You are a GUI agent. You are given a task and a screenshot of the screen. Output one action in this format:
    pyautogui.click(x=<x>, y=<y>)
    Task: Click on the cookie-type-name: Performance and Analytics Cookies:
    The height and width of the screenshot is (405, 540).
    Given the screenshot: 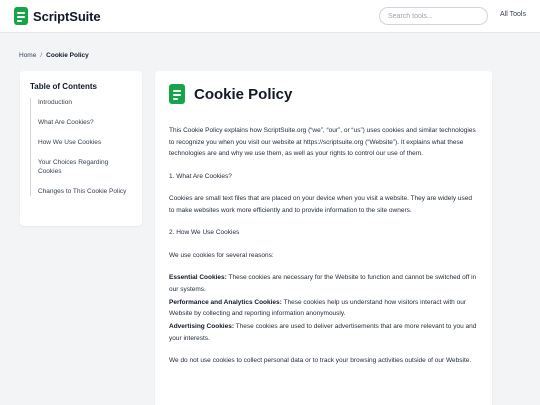 What is the action you would take?
    pyautogui.click(x=225, y=302)
    